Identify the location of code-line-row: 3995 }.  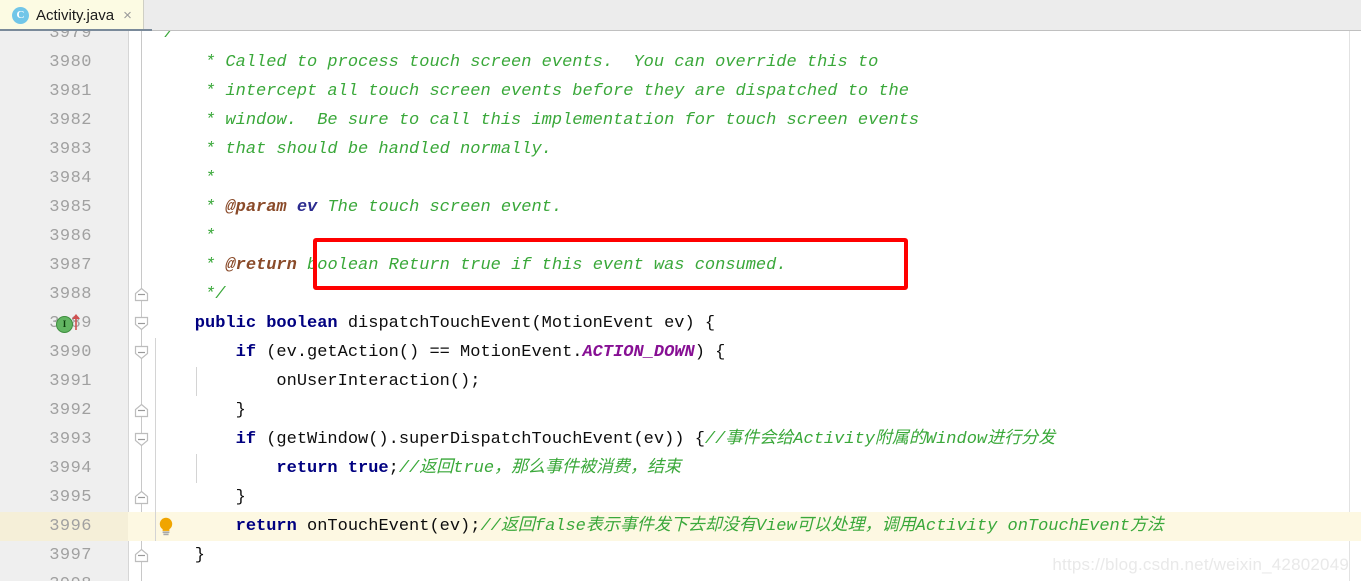
(680, 497).